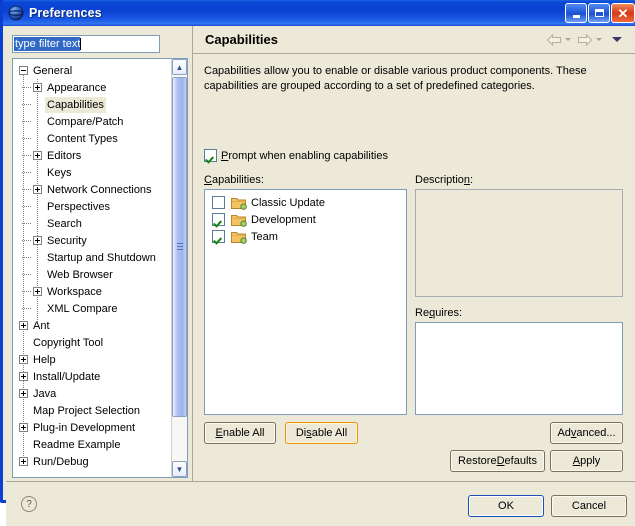  I want to click on help-icon: ?, so click(29, 504).